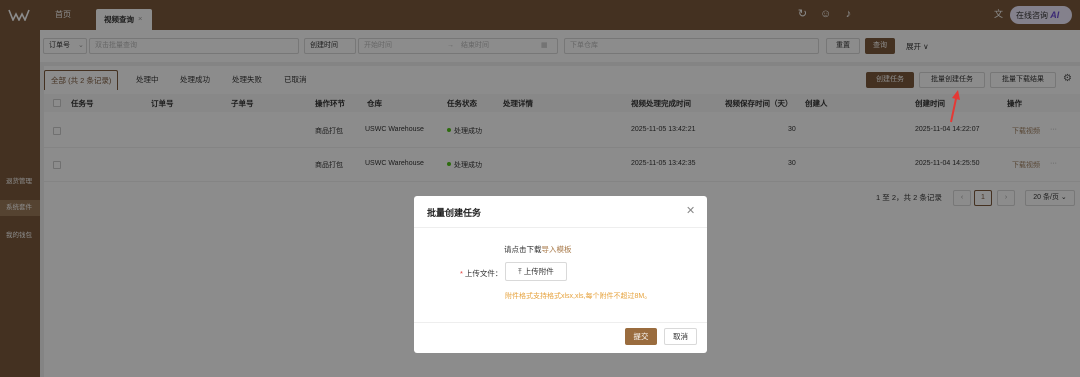  What do you see at coordinates (454, 213) in the screenshot?
I see `modal-title: 批量创建任务` at bounding box center [454, 213].